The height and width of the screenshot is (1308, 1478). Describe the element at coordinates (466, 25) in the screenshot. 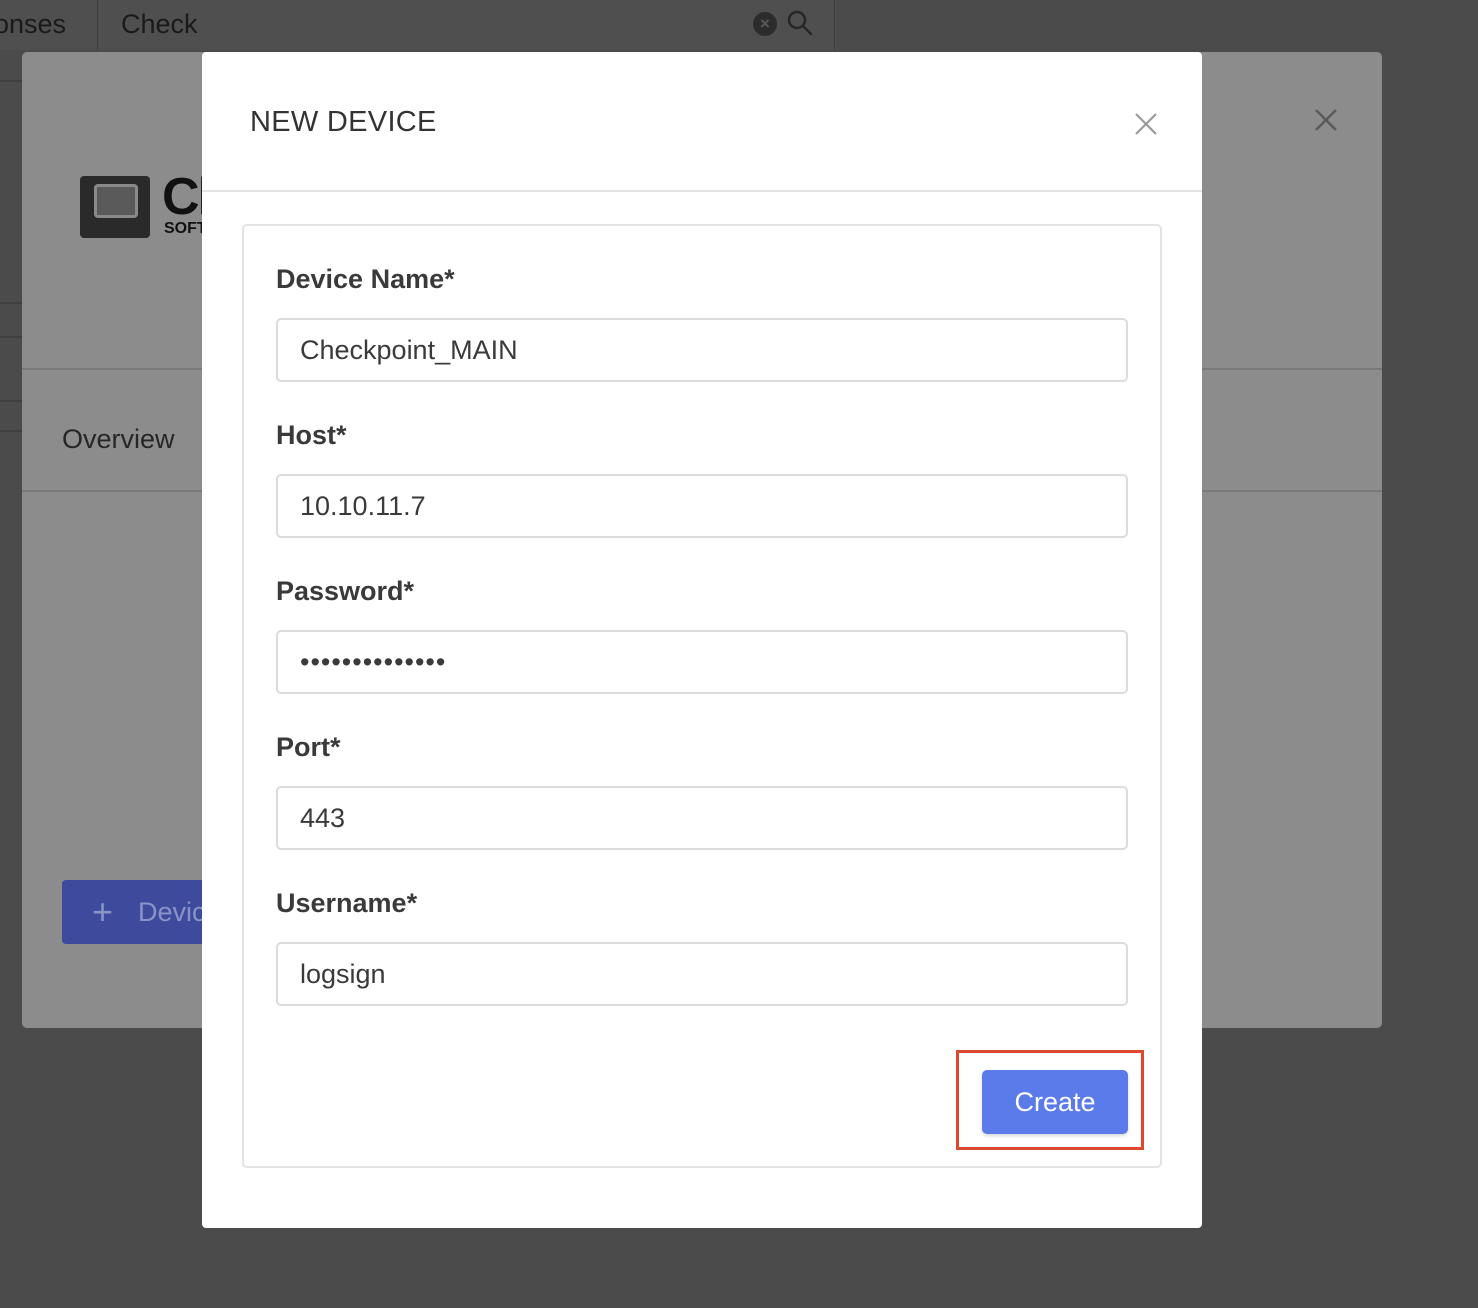

I see `search-box: Check ×` at that location.